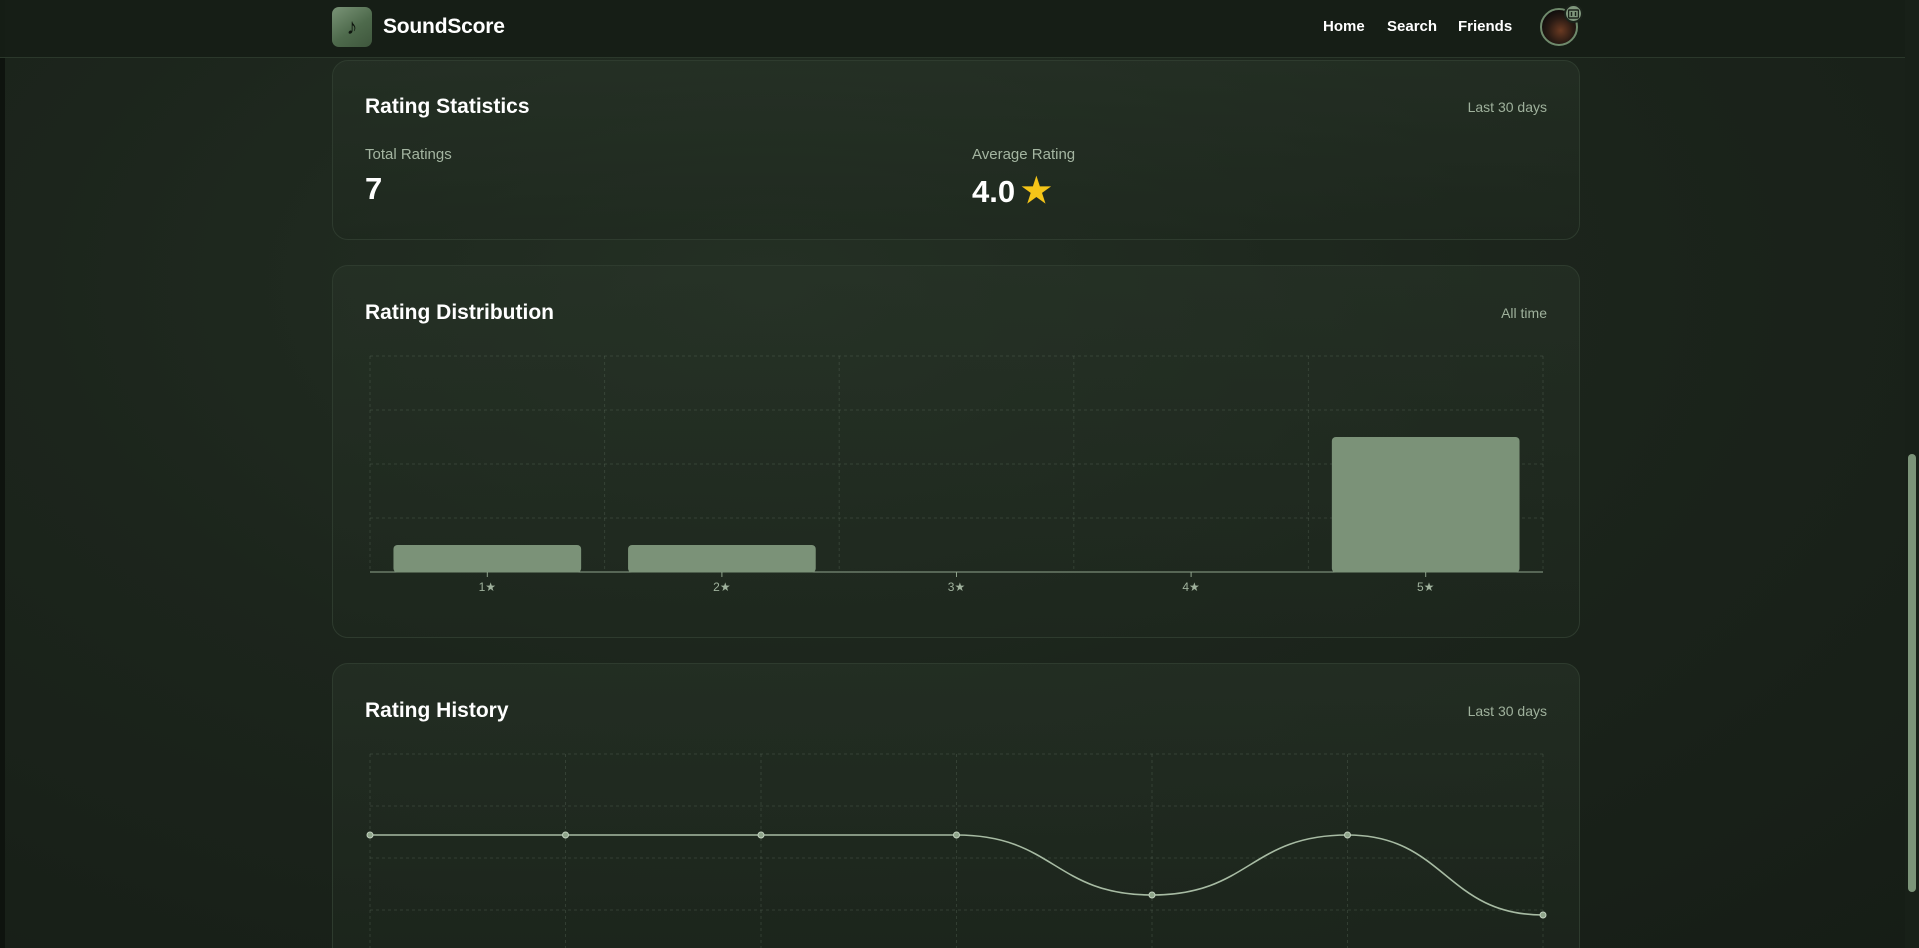  I want to click on nav-home-link: Home, so click(1344, 26).